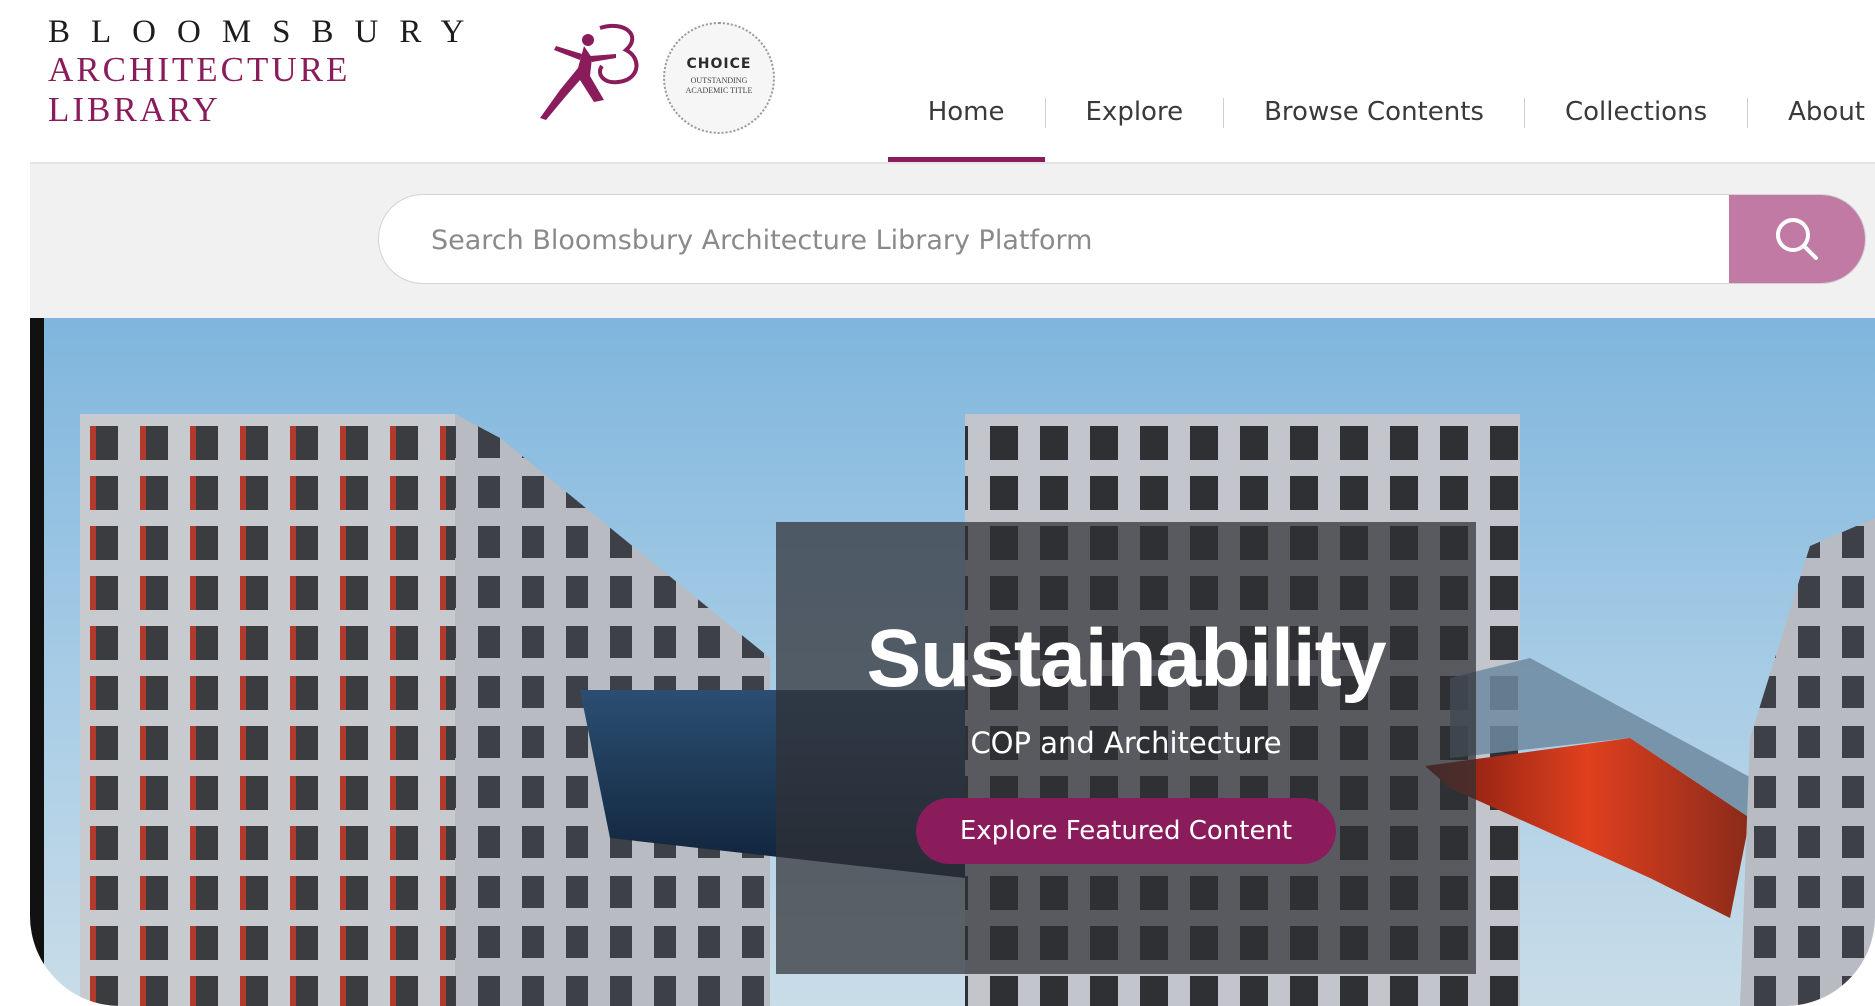 The height and width of the screenshot is (1006, 1875). Describe the element at coordinates (134, 109) in the screenshot. I see `logo-line-library: LIBRARY` at that location.